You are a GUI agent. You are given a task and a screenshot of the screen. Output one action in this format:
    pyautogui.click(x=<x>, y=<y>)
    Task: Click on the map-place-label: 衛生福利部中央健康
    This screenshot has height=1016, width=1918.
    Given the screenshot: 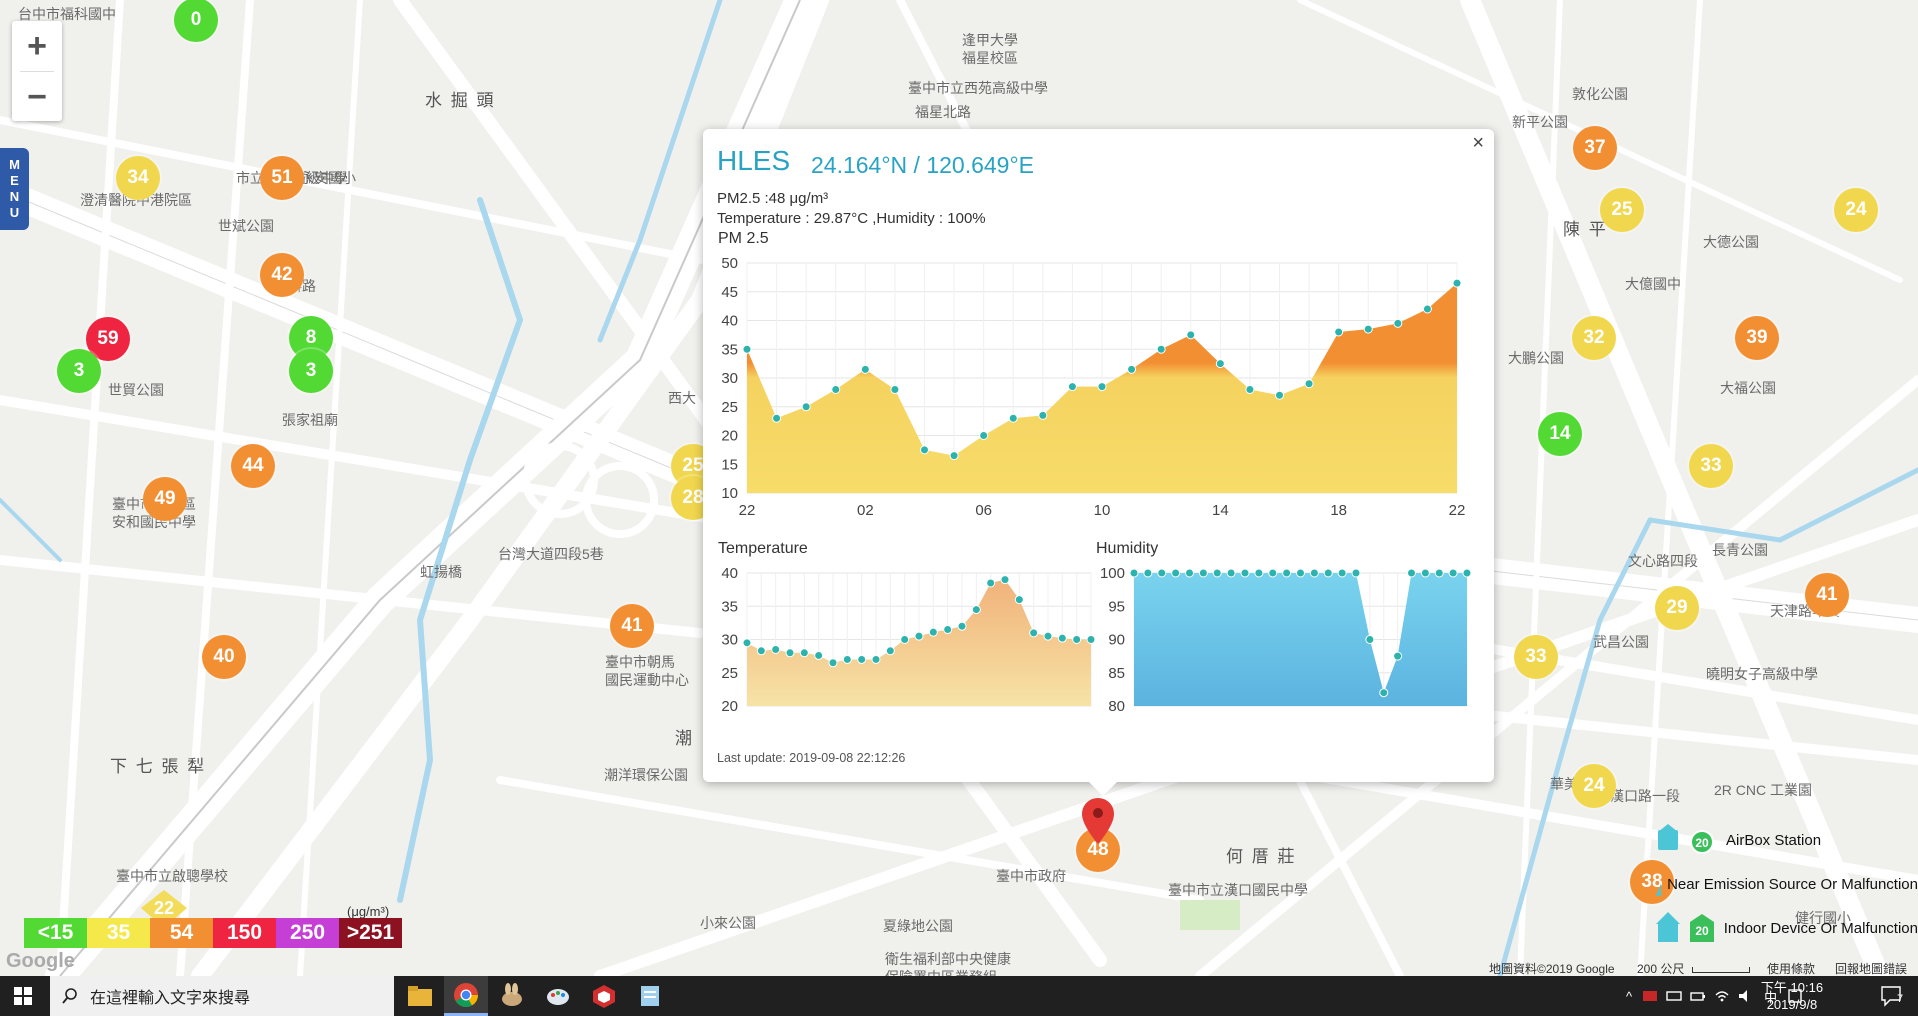 What is the action you would take?
    pyautogui.click(x=948, y=959)
    